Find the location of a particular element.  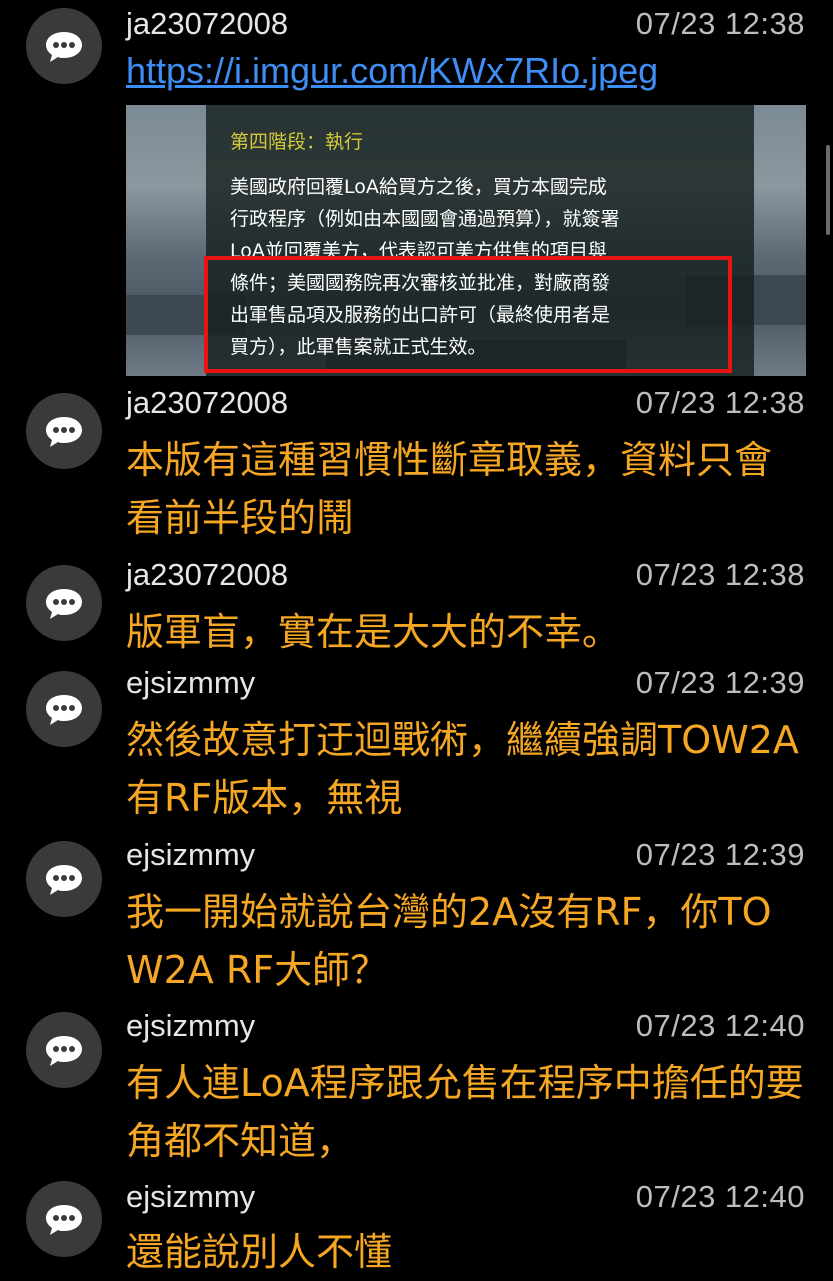

highlight-box is located at coordinates (468, 314).